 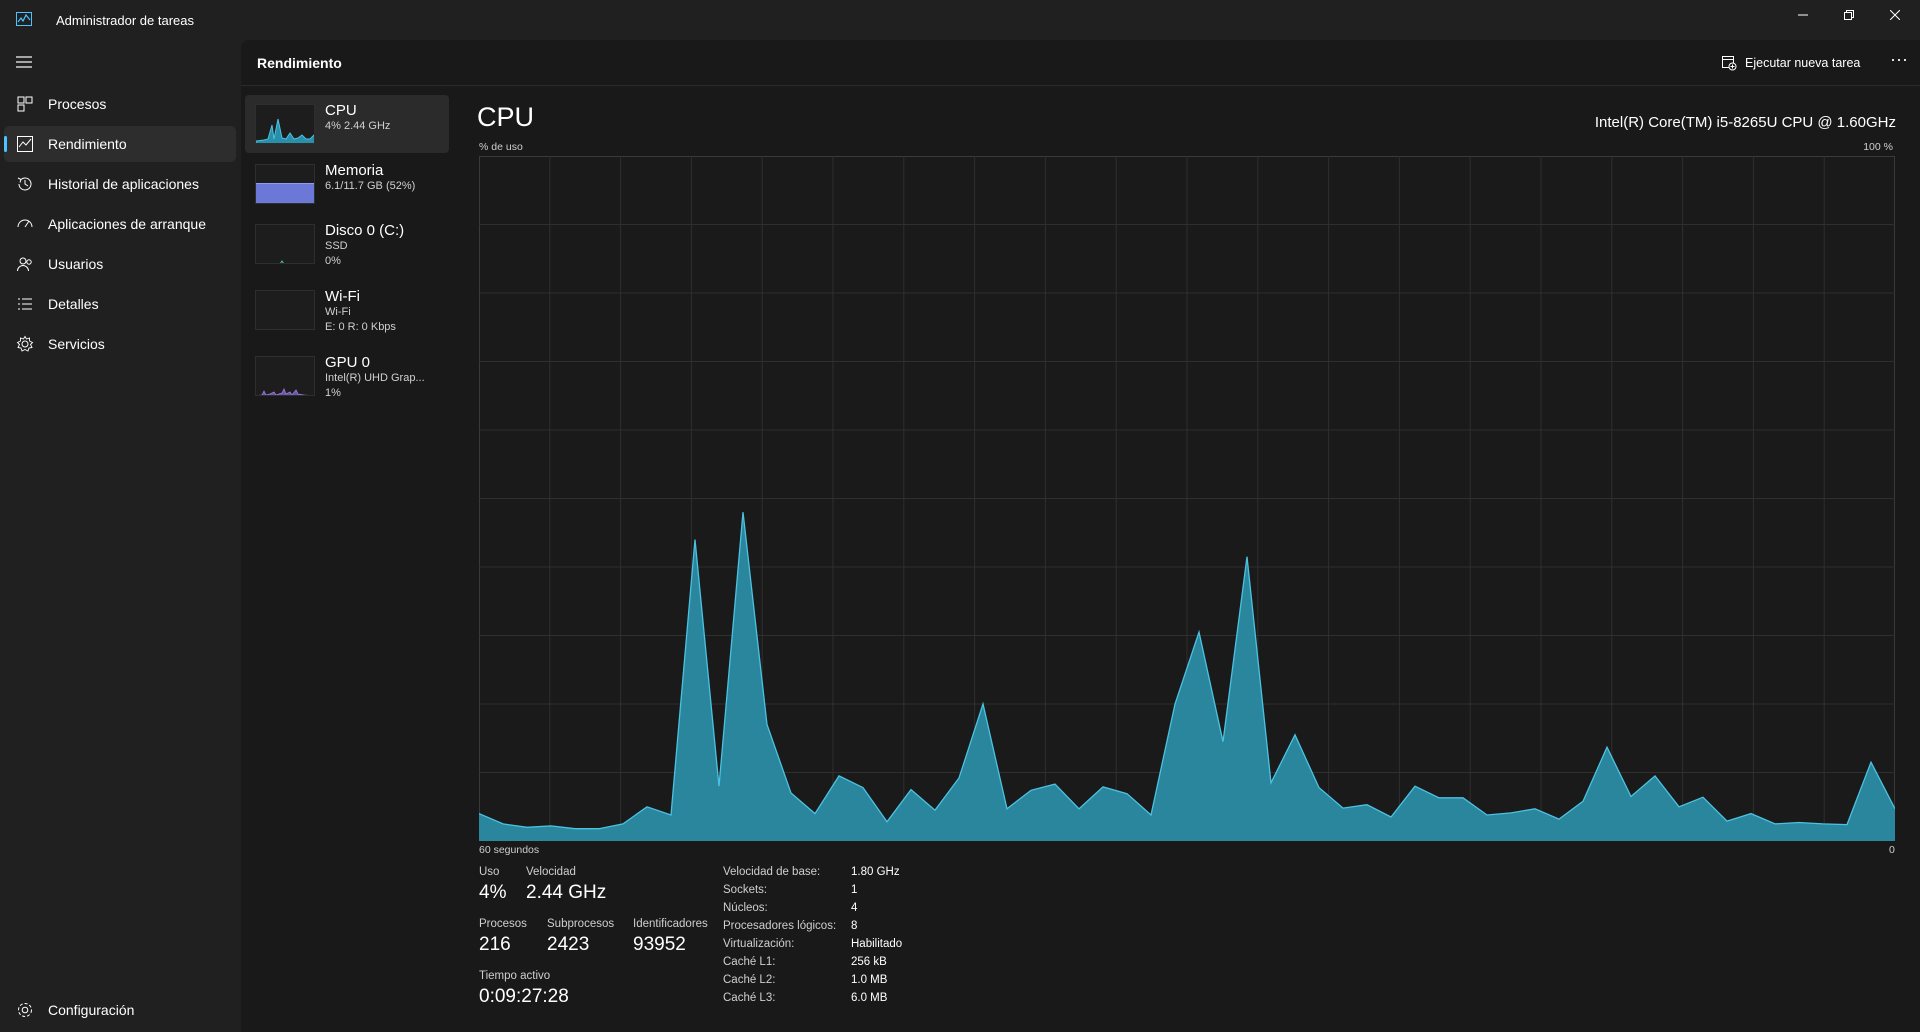 I want to click on sidebar-item-historial: Historial de aplicaciones, so click(x=120, y=184).